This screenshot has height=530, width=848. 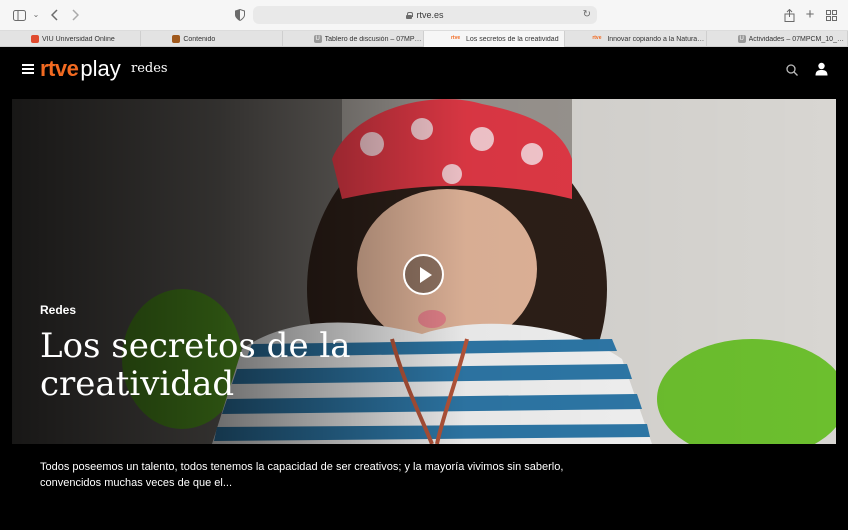 I want to click on tab-contenido: Contenido, so click(x=212, y=39).